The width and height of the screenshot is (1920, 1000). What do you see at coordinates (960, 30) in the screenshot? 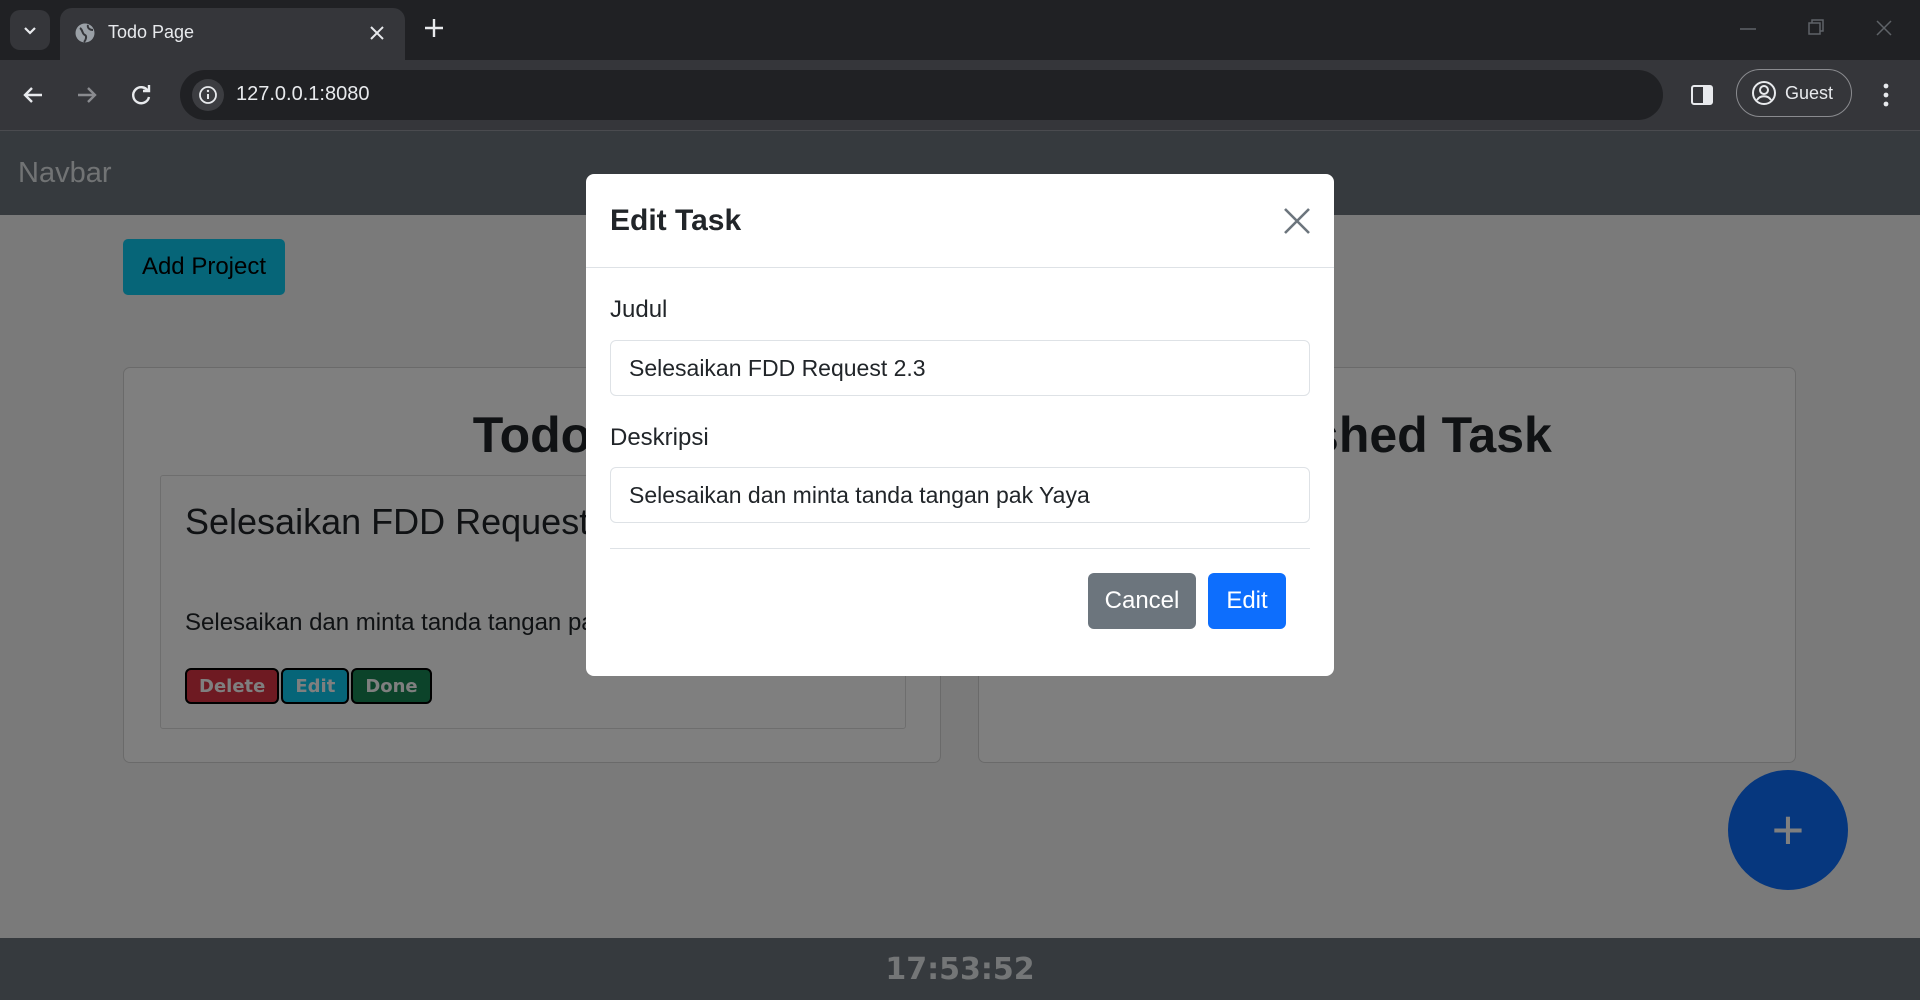
I see `browser-tab-bar: Todo Page` at bounding box center [960, 30].